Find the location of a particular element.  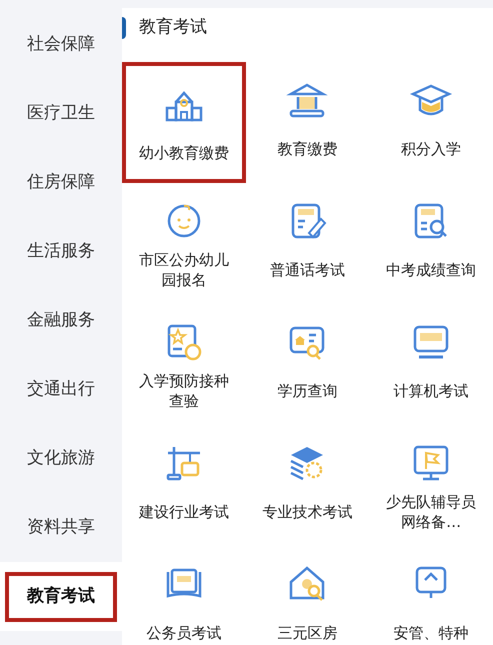

service-tile: 安管、特种 is located at coordinates (431, 595).